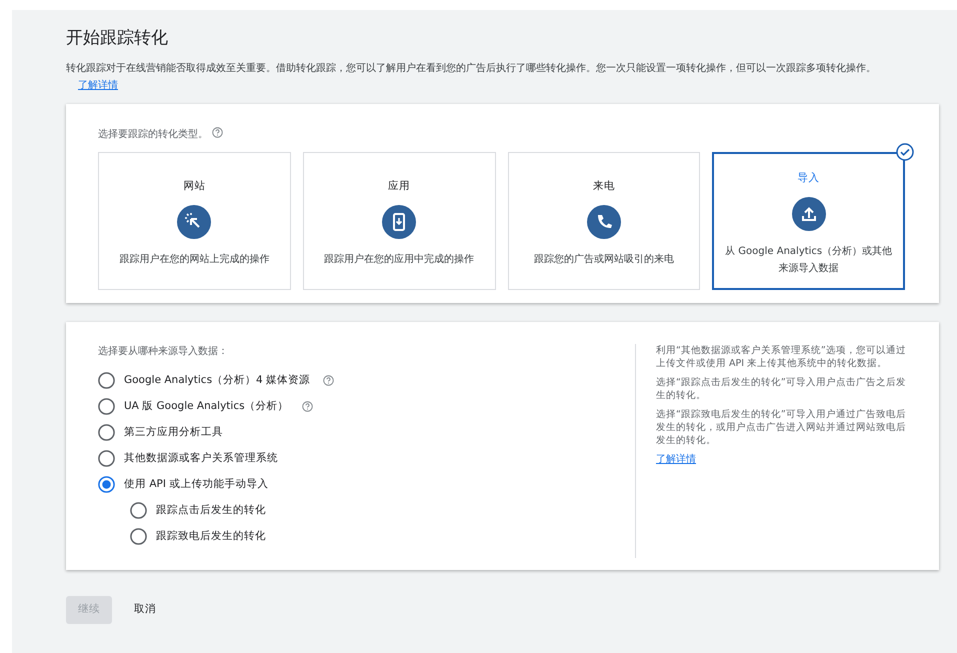 This screenshot has width=957, height=653. What do you see at coordinates (201, 458) in the screenshot?
I see `option-label: 其他数据源或客户关系管理系统` at bounding box center [201, 458].